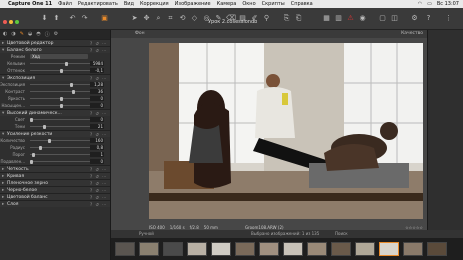 This screenshot has height=260, width=463. What do you see at coordinates (97, 70) in the screenshot?
I see `wb-tint-value: -0,1` at bounding box center [97, 70].